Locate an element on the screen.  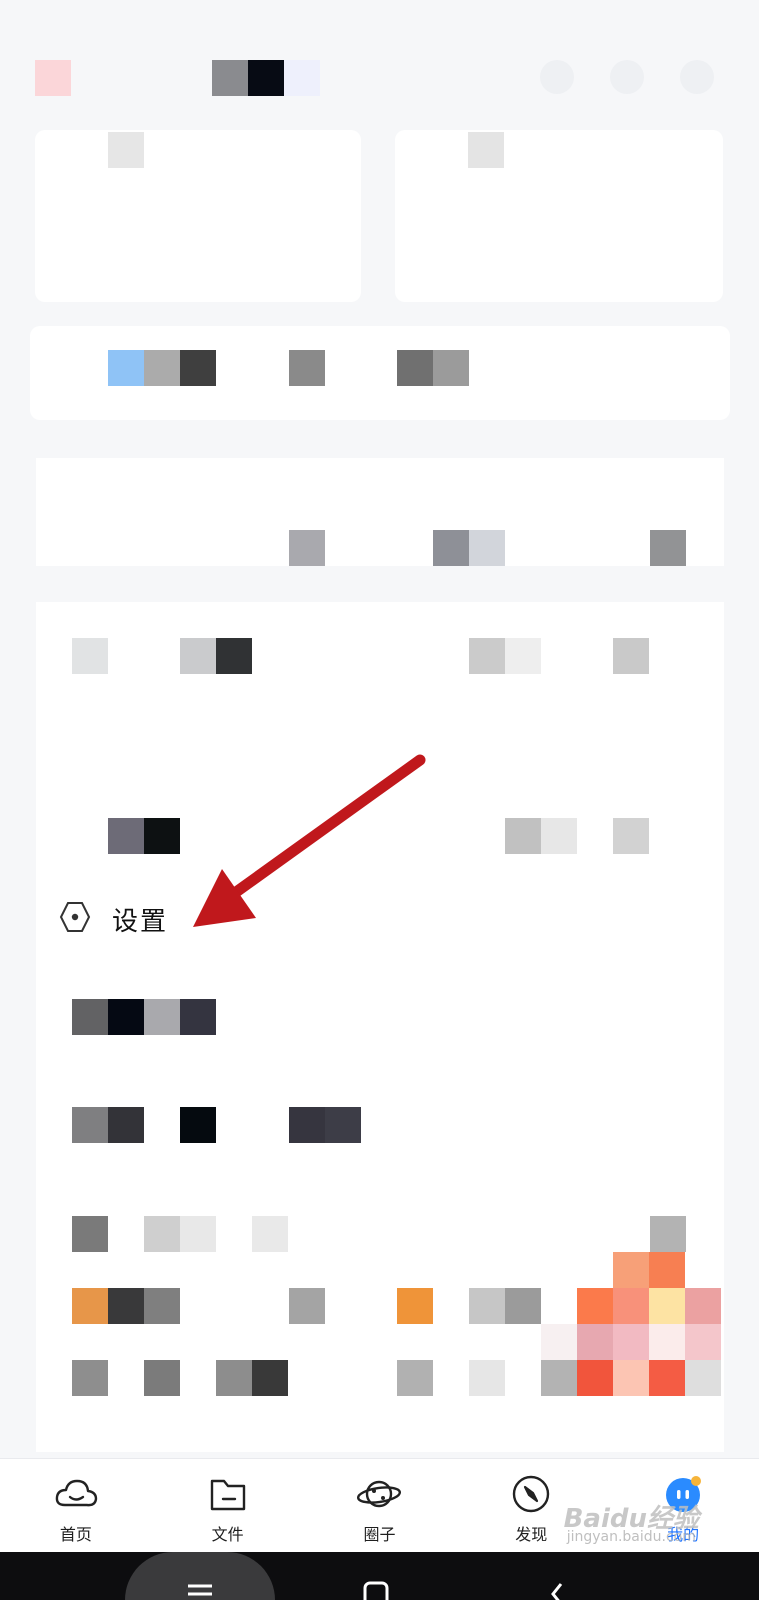
storage-card-left-blur is located at coordinates (126, 150).